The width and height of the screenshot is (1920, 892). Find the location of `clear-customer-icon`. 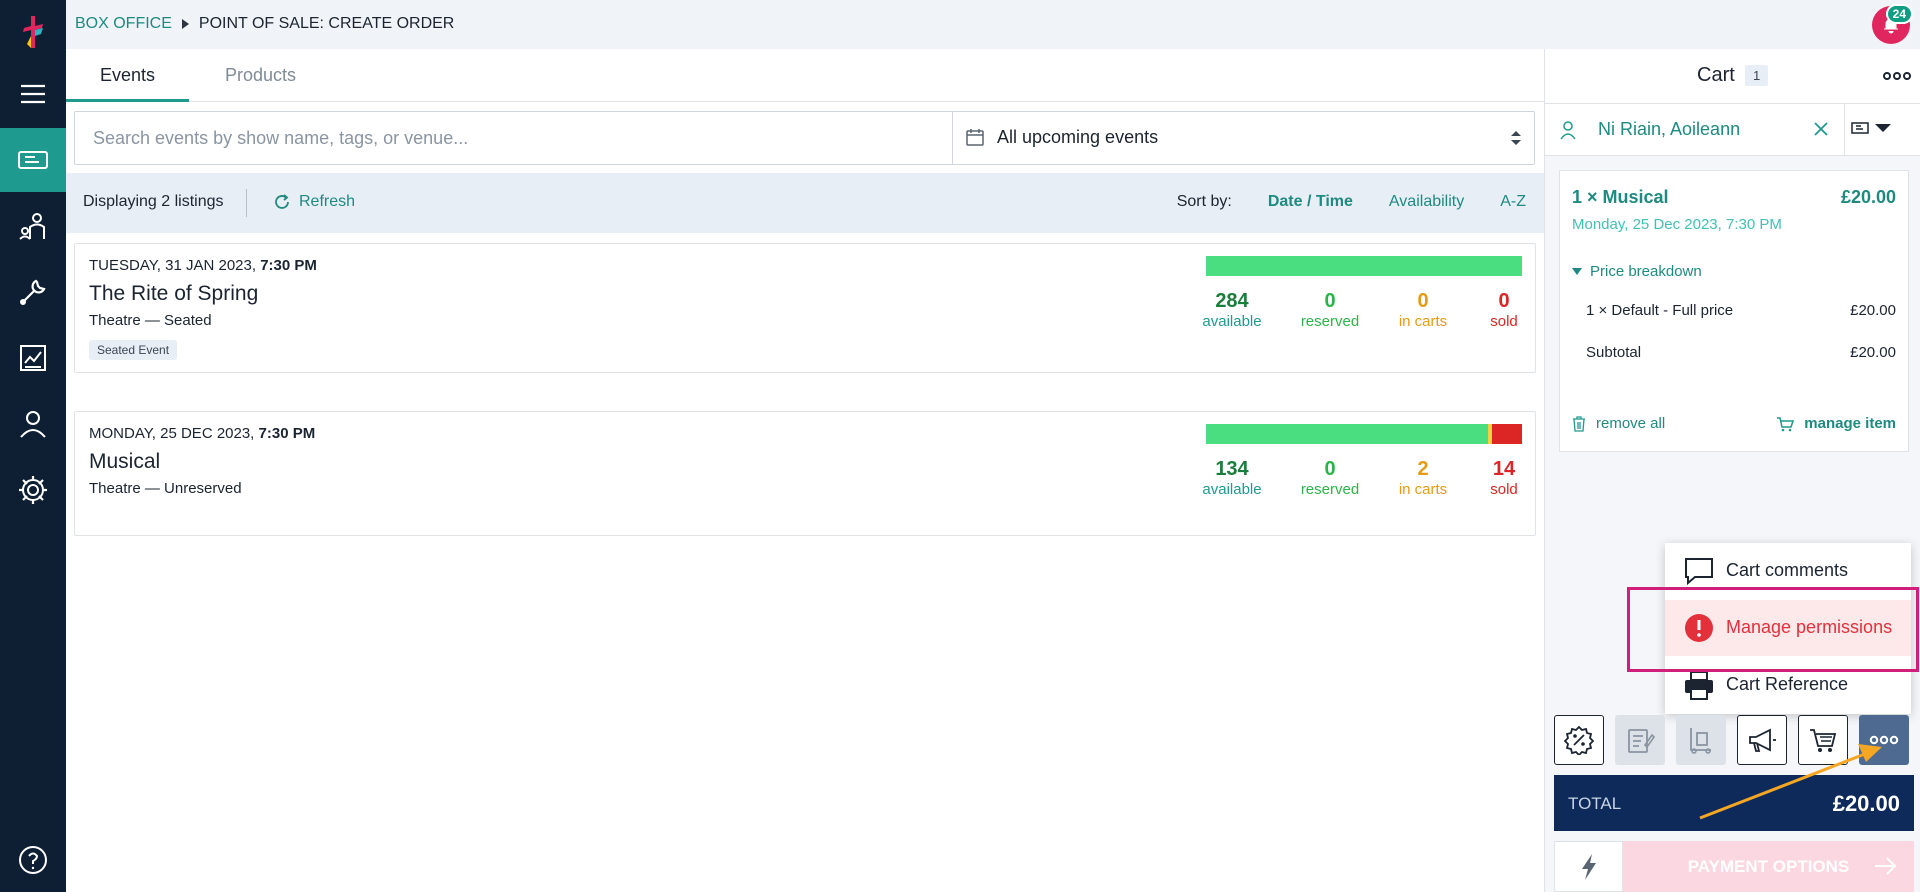

clear-customer-icon is located at coordinates (1821, 129).